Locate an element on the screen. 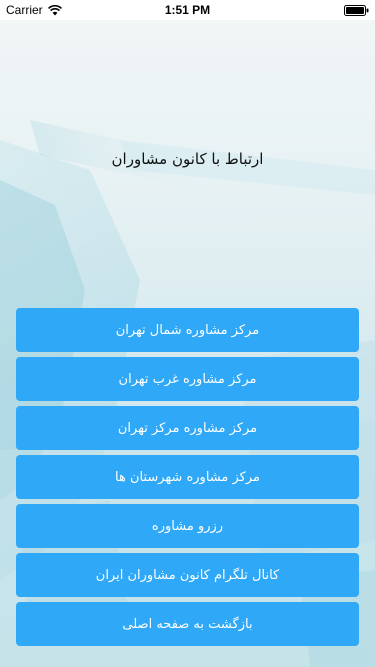 This screenshot has width=375, height=667. status-bar: Carrier 1:51 PM is located at coordinates (187, 10).